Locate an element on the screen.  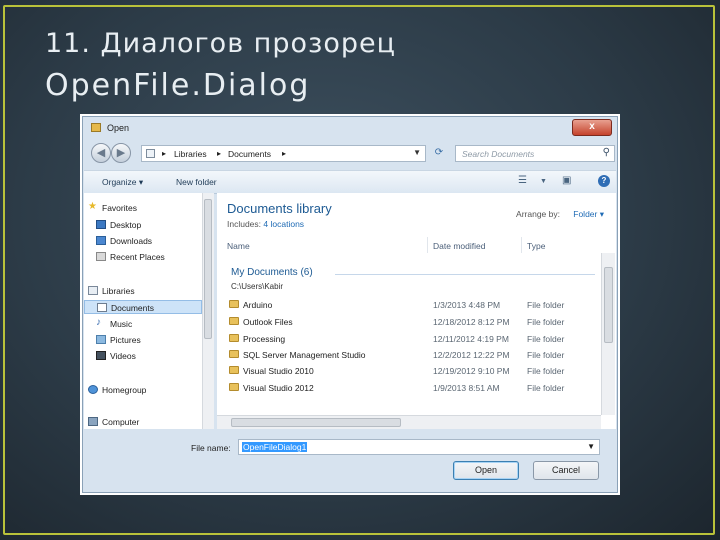
search-icon: ⚲ is located at coordinates (606, 152).